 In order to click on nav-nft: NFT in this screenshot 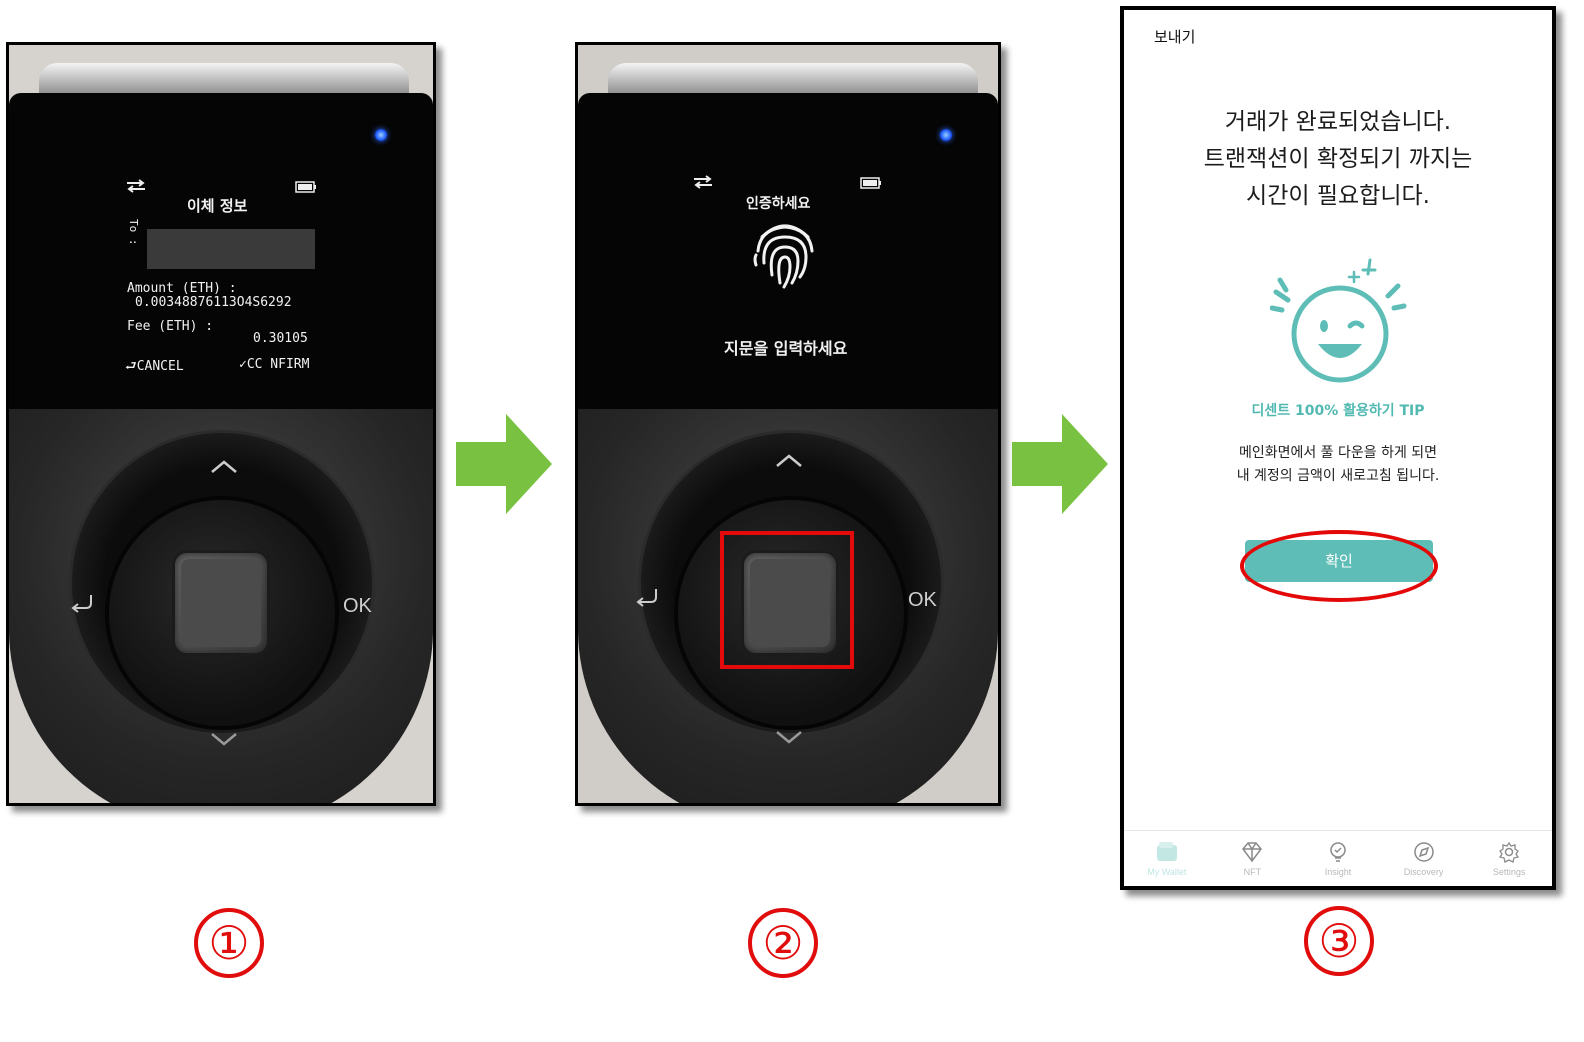, I will do `click(1253, 858)`.